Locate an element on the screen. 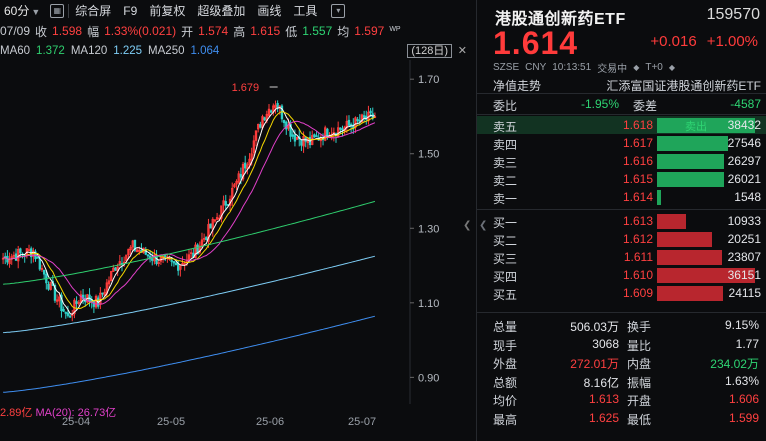  ask-row: 卖三 1.616 26297 is located at coordinates (621, 161).